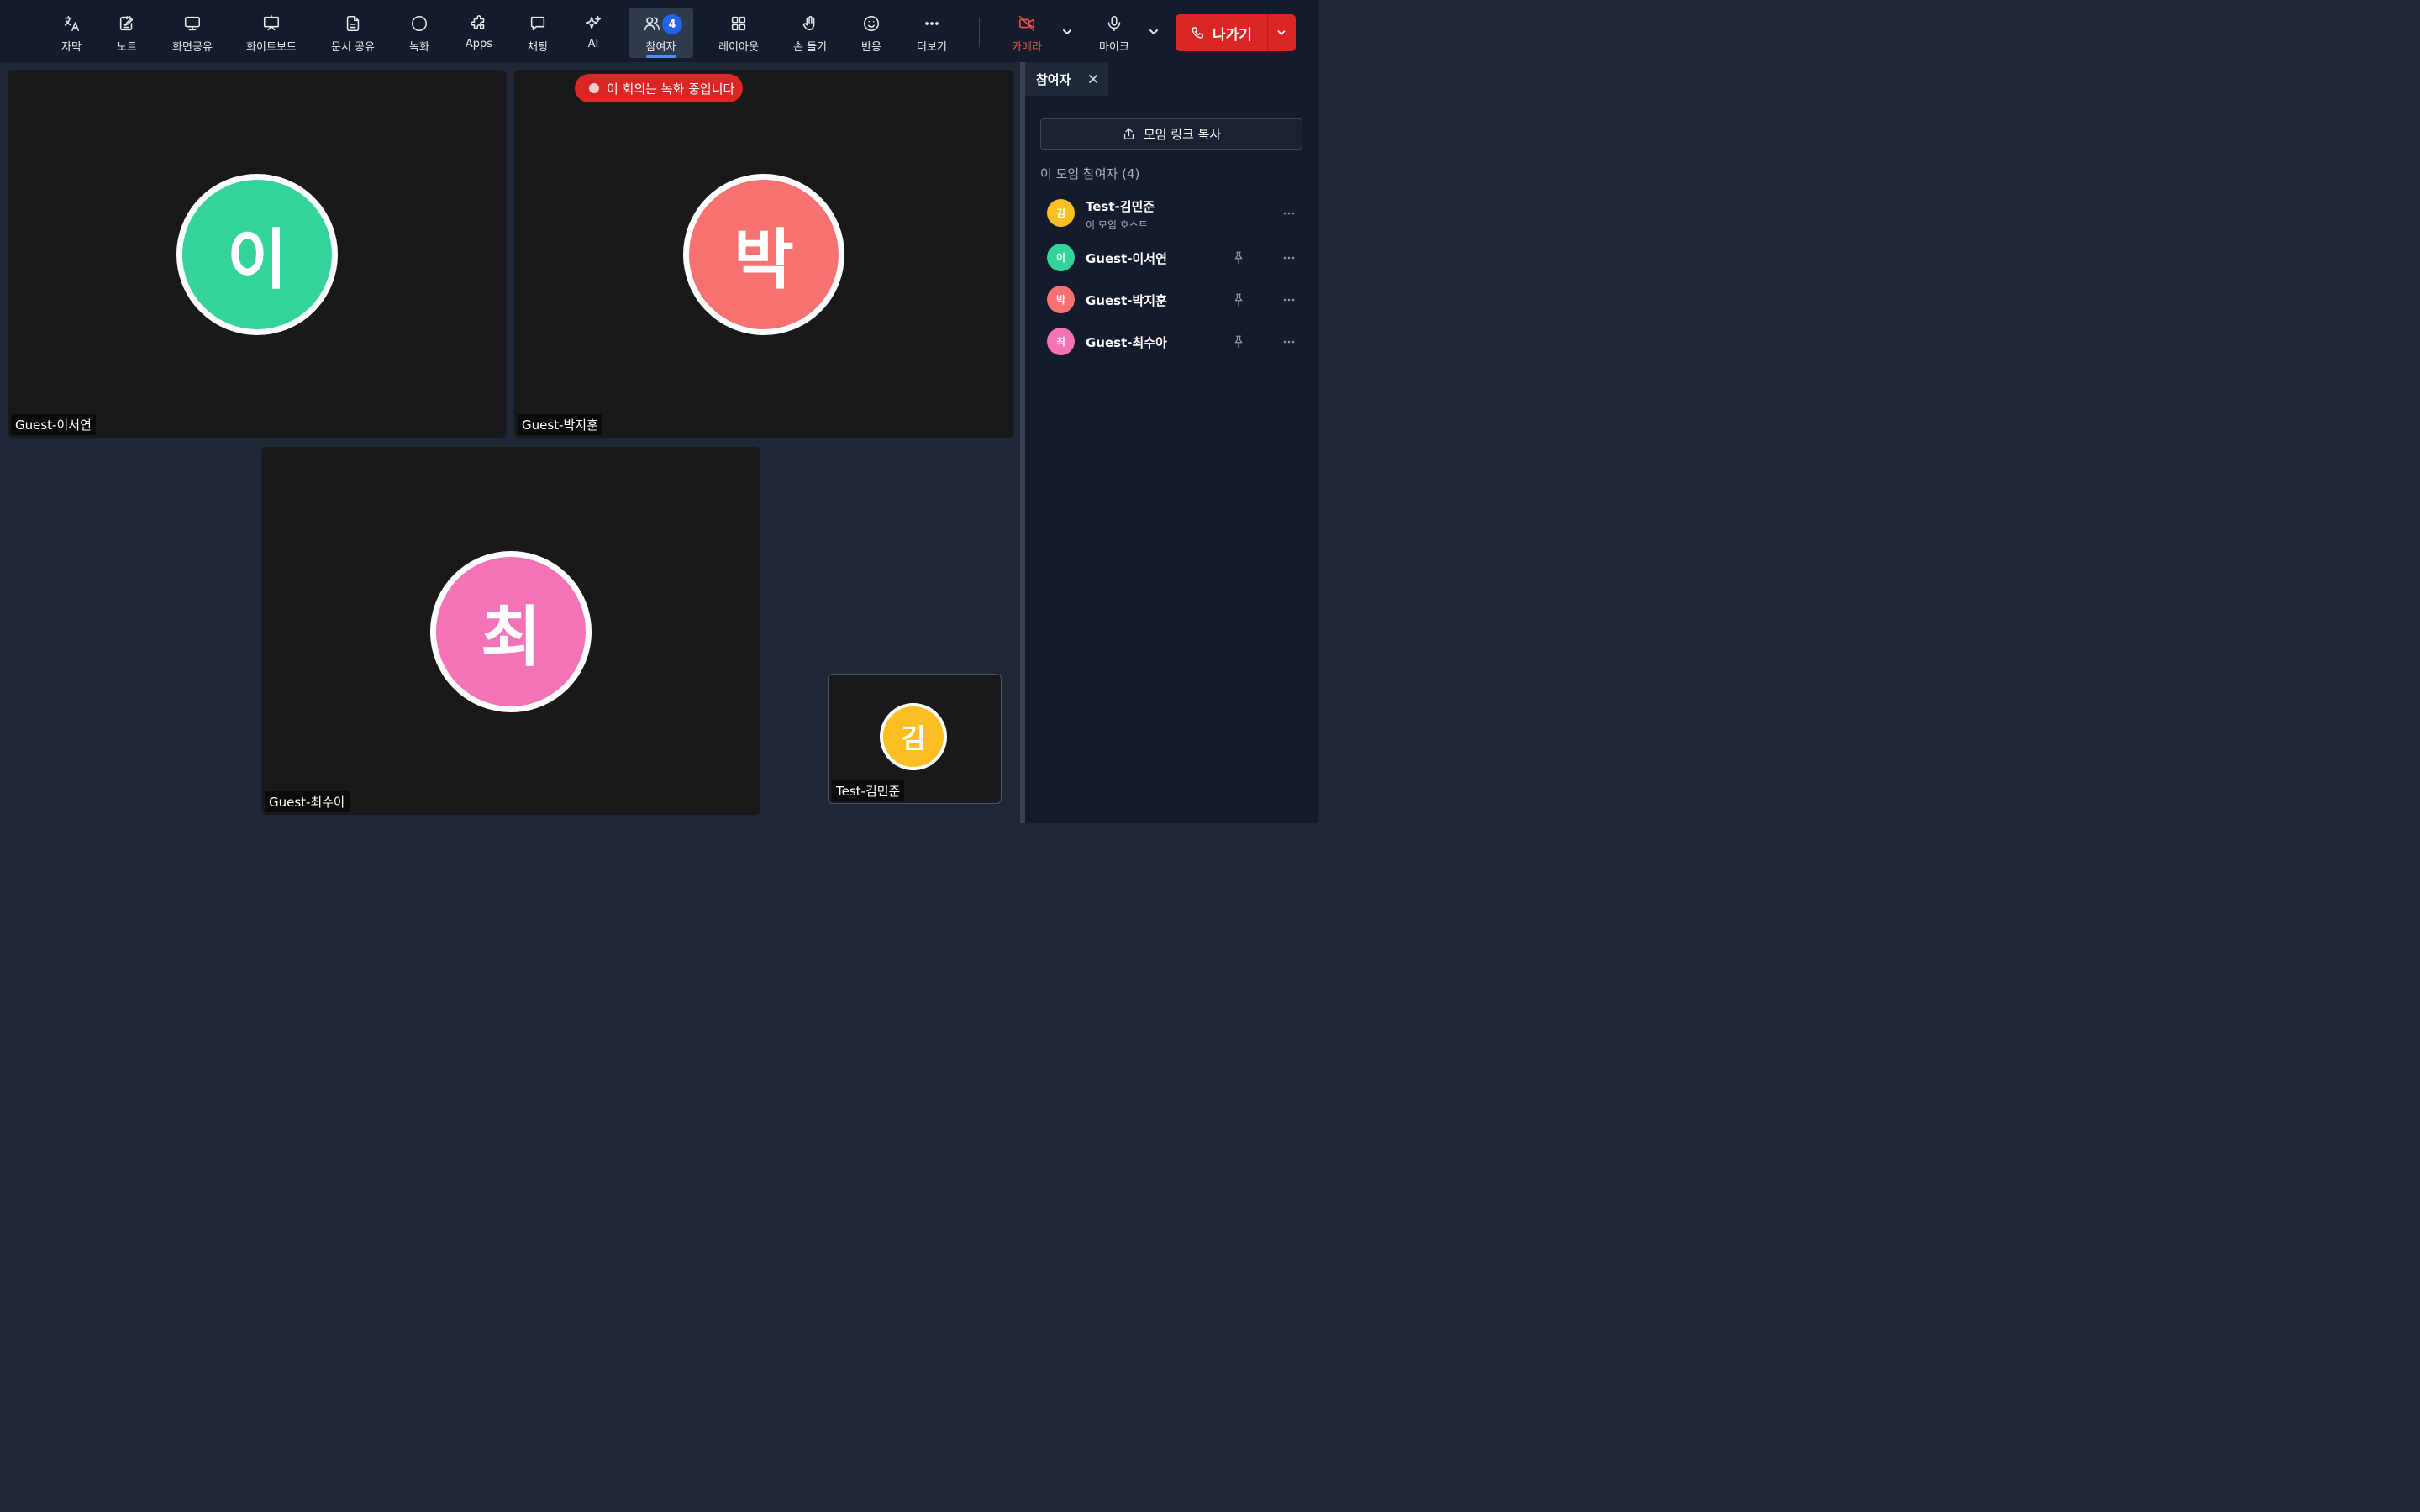 The height and width of the screenshot is (1512, 2420). Describe the element at coordinates (1197, 33) in the screenshot. I see `phone-icon` at that location.